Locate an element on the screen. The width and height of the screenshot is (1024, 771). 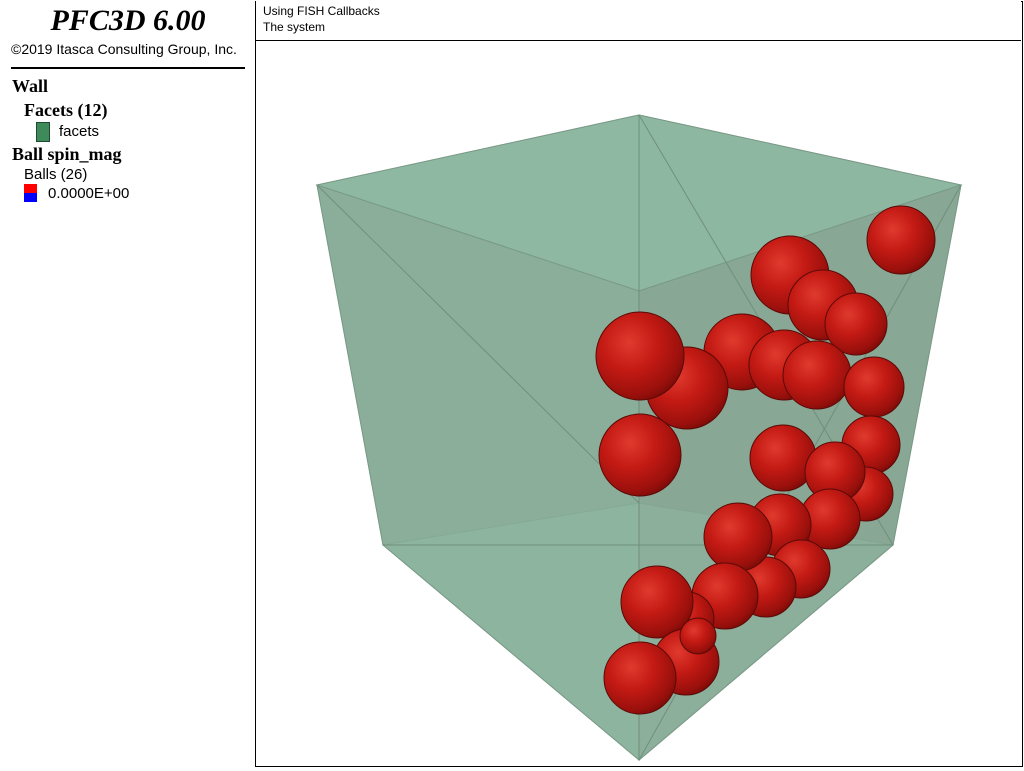
spin-colorbar-swatch is located at coordinates (30, 193).